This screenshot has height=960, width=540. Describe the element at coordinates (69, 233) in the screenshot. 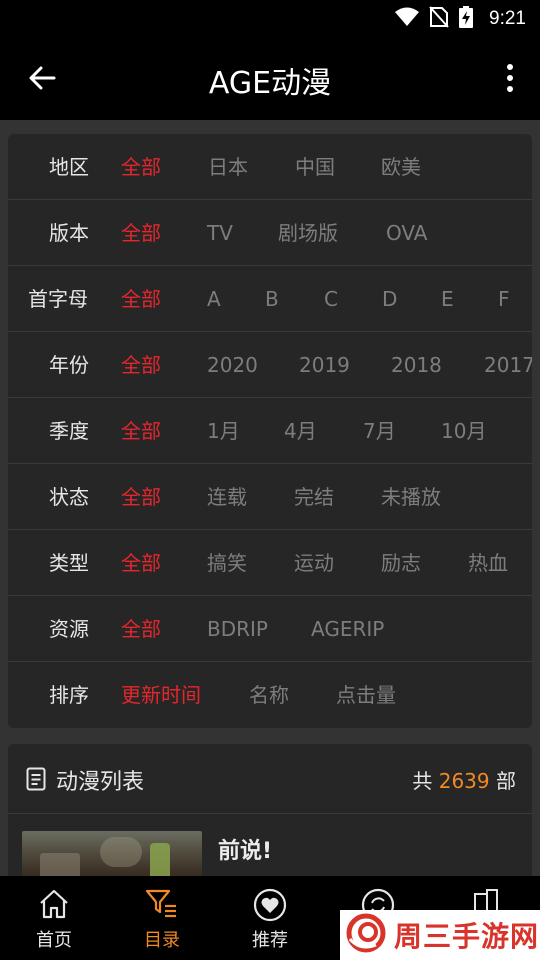

I see `filter-label: 版本` at that location.